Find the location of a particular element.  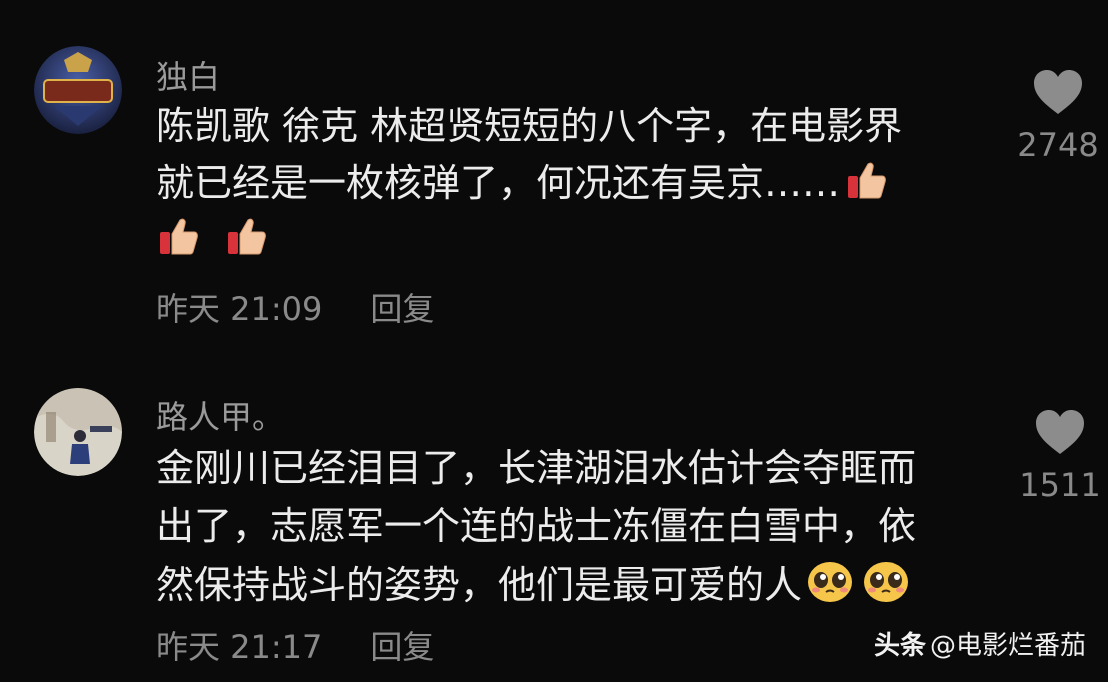

comment-meta: 昨天 21:09 回复 is located at coordinates (295, 307).